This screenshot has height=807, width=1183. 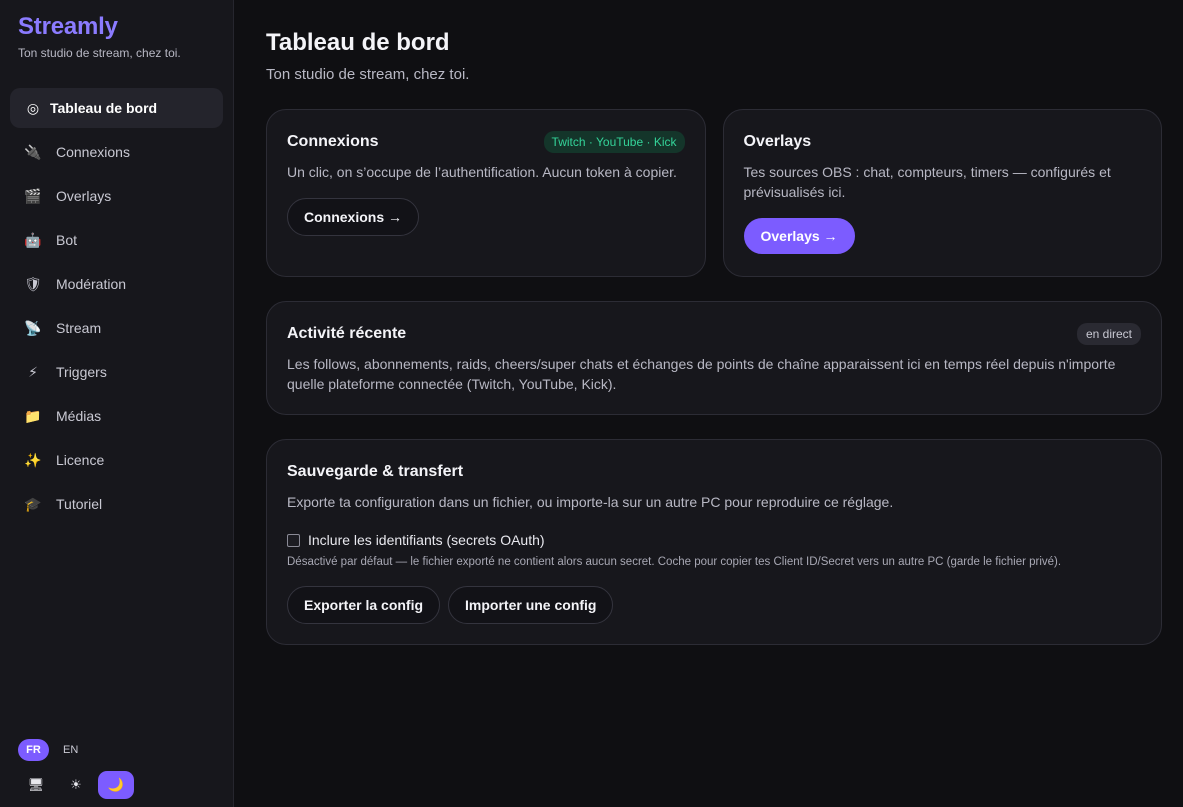 What do you see at coordinates (70, 750) in the screenshot?
I see `lang-en-button: EN` at bounding box center [70, 750].